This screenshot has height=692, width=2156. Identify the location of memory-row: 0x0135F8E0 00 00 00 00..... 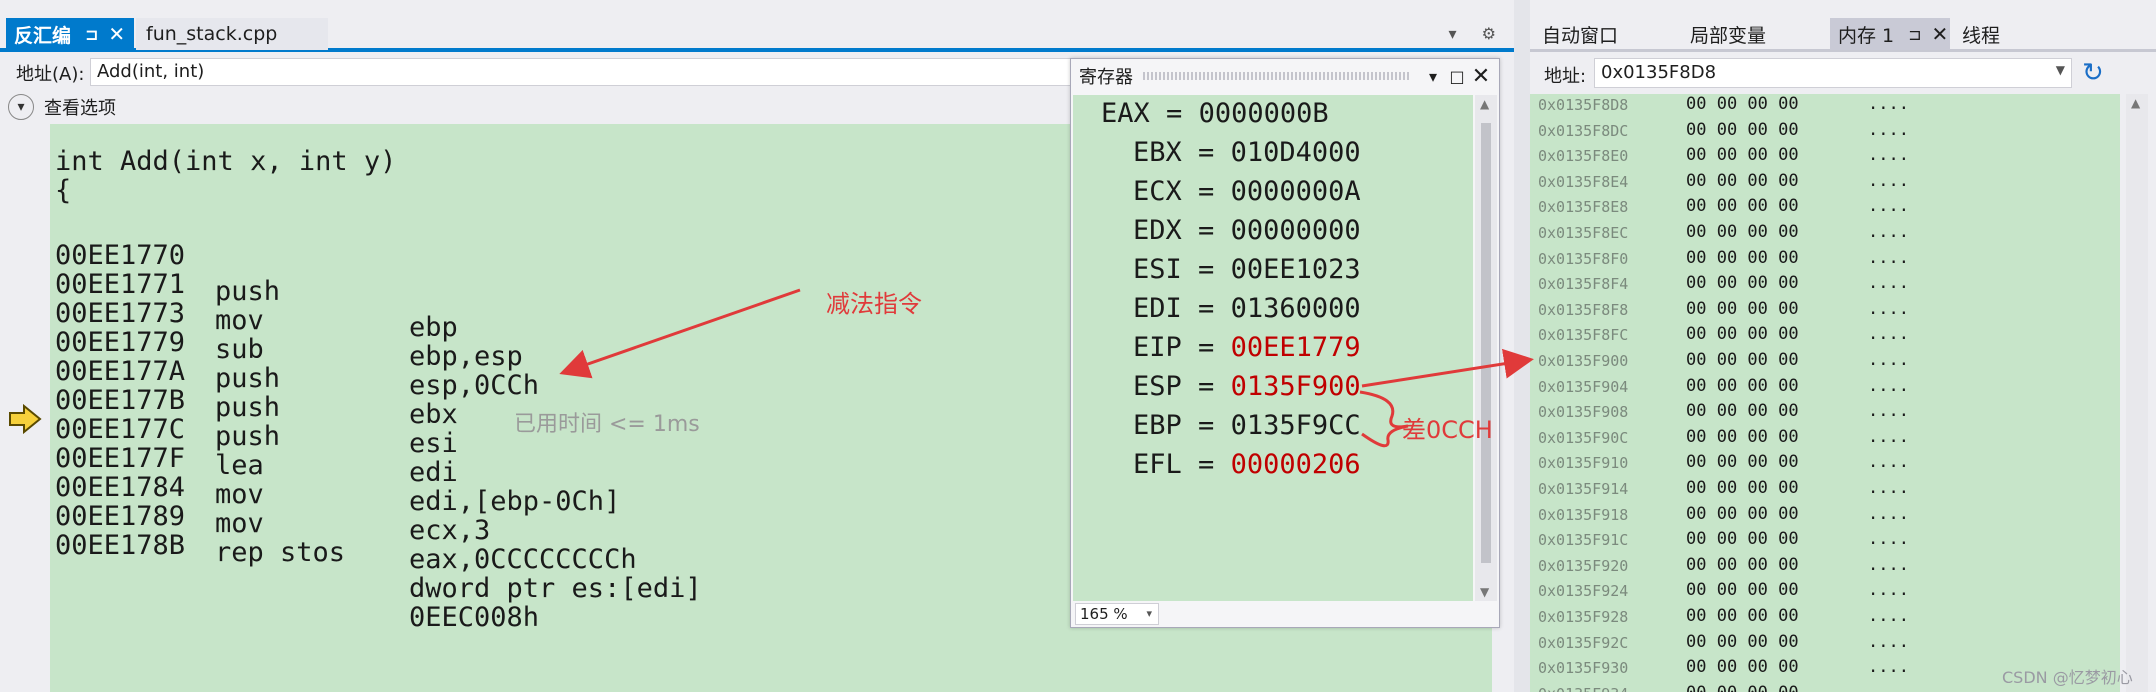
(1723, 156).